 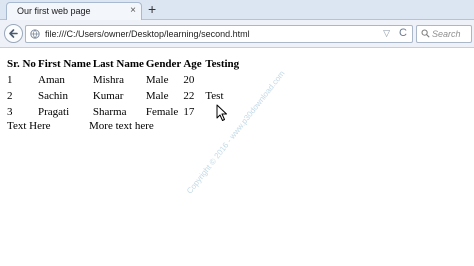 I want to click on new-tab-button: +, so click(x=152, y=9).